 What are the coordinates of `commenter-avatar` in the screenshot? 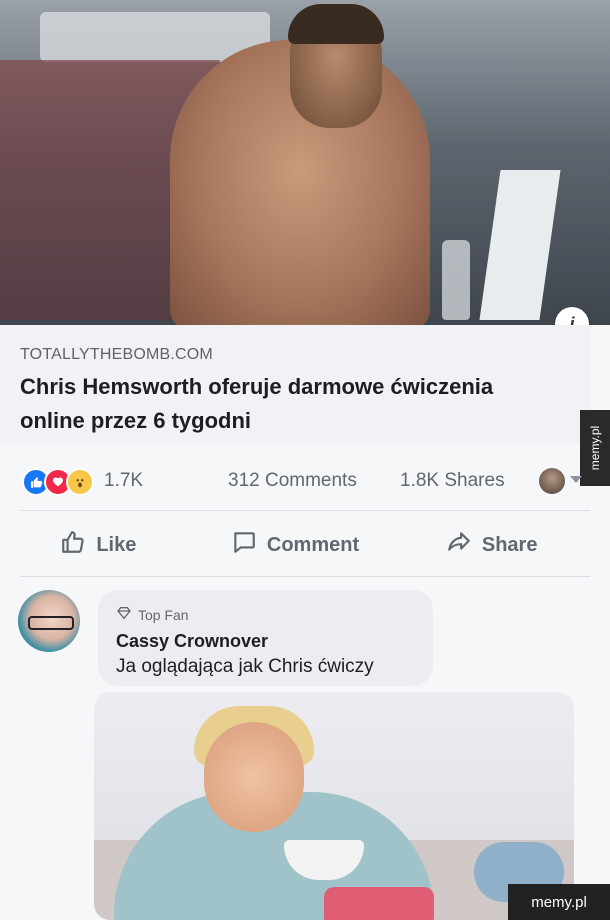 It's located at (49, 621).